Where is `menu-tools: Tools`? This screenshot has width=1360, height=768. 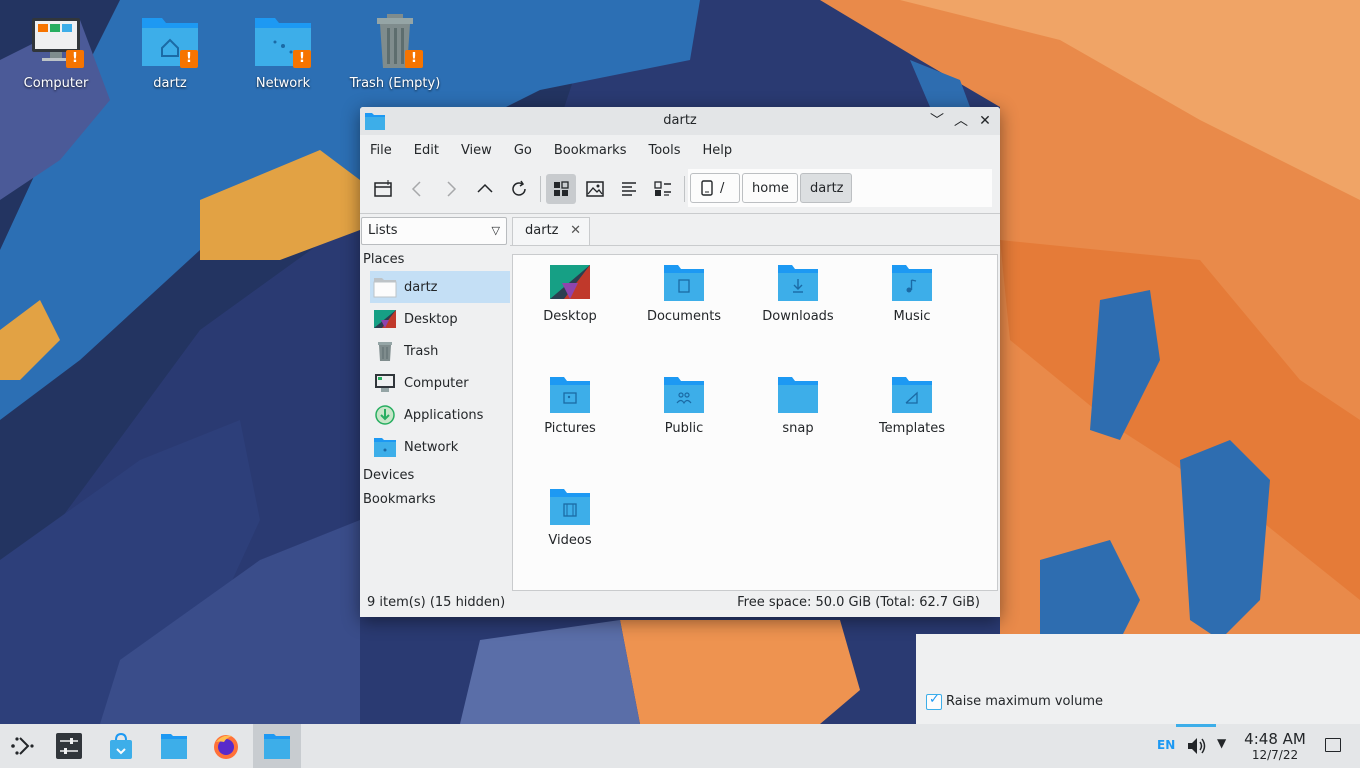
menu-tools: Tools is located at coordinates (669, 150).